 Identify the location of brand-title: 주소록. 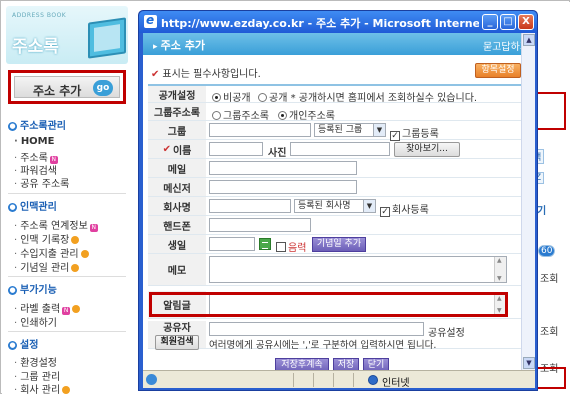
(35, 47).